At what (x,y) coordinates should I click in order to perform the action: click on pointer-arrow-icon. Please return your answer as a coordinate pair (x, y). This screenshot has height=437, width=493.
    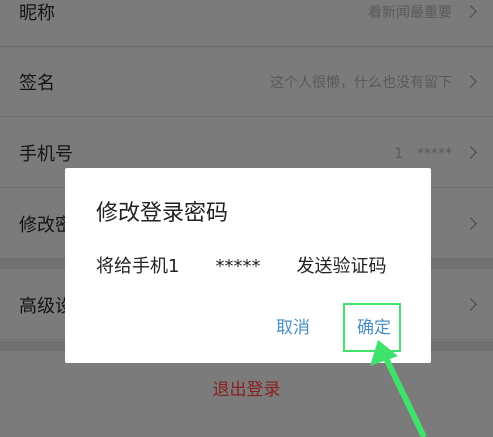
    Looking at the image, I should click on (398, 388).